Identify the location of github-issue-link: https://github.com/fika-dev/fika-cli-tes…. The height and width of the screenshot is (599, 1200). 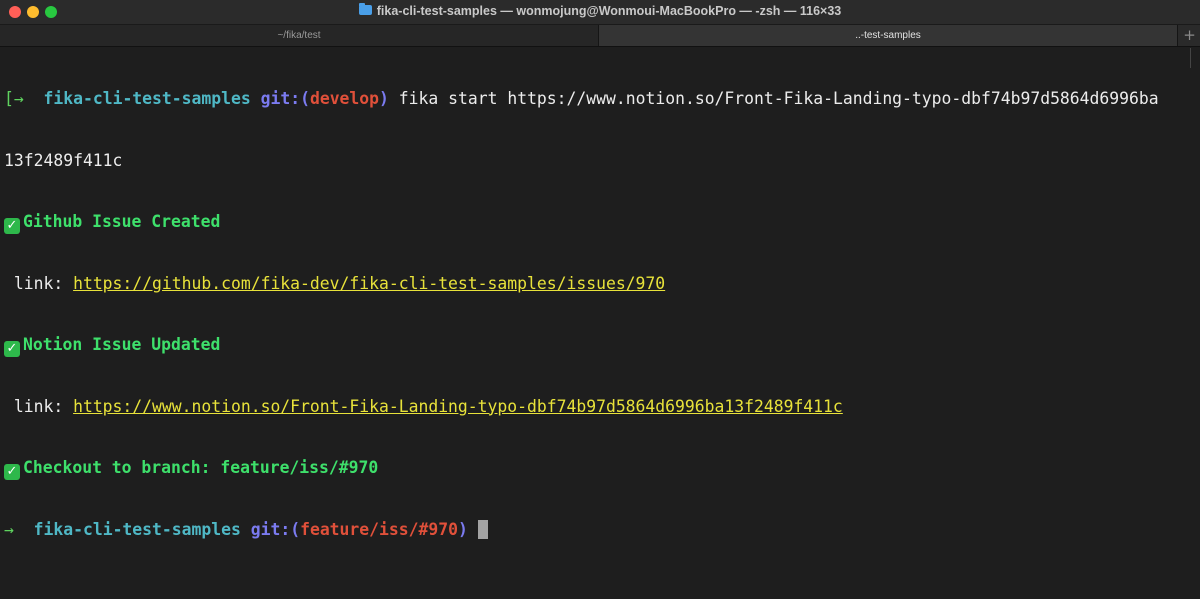
(369, 283).